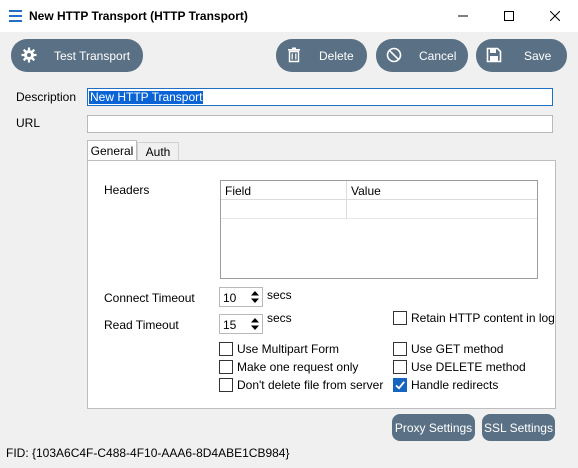 The image size is (578, 468). I want to click on column-divider, so click(346, 200).